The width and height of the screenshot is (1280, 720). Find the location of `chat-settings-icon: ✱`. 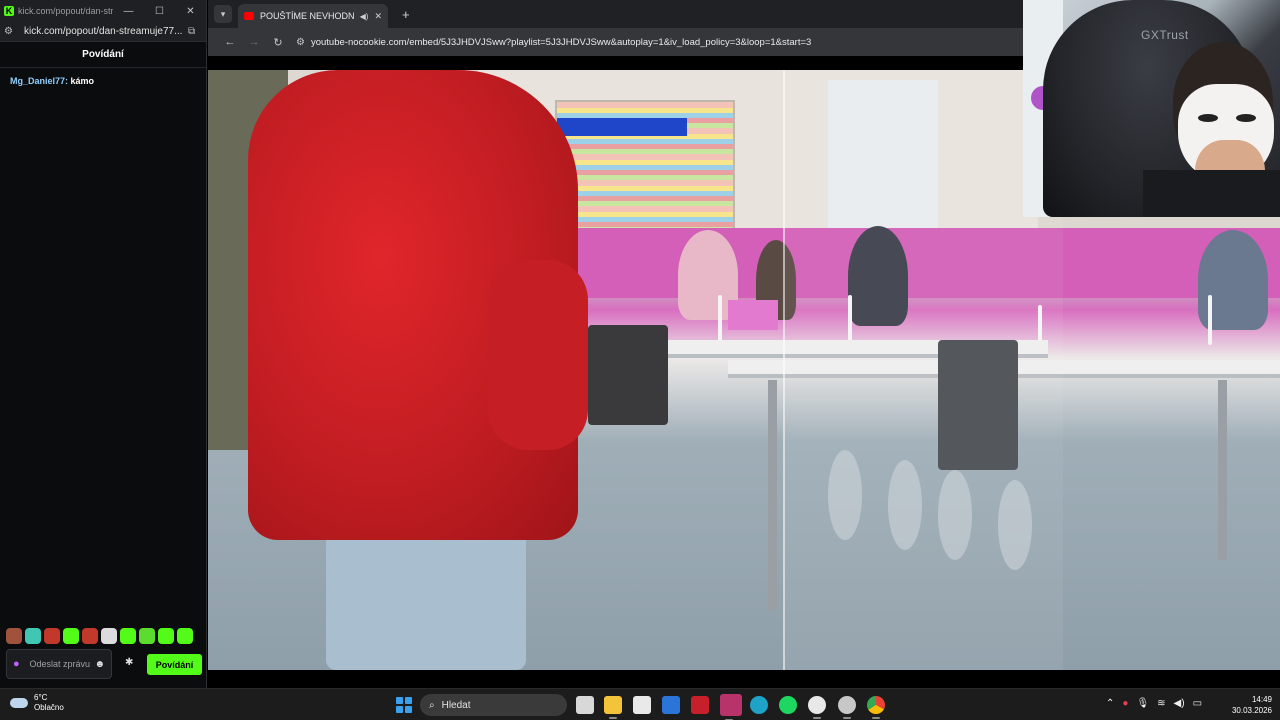

chat-settings-icon: ✱ is located at coordinates (129, 662).